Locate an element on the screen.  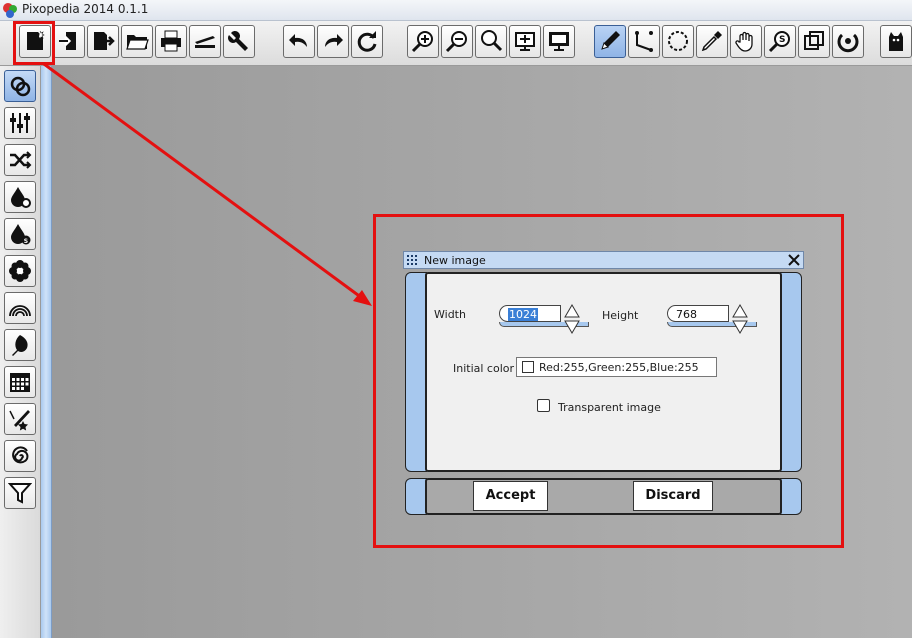
cat-icon is located at coordinates (896, 41).